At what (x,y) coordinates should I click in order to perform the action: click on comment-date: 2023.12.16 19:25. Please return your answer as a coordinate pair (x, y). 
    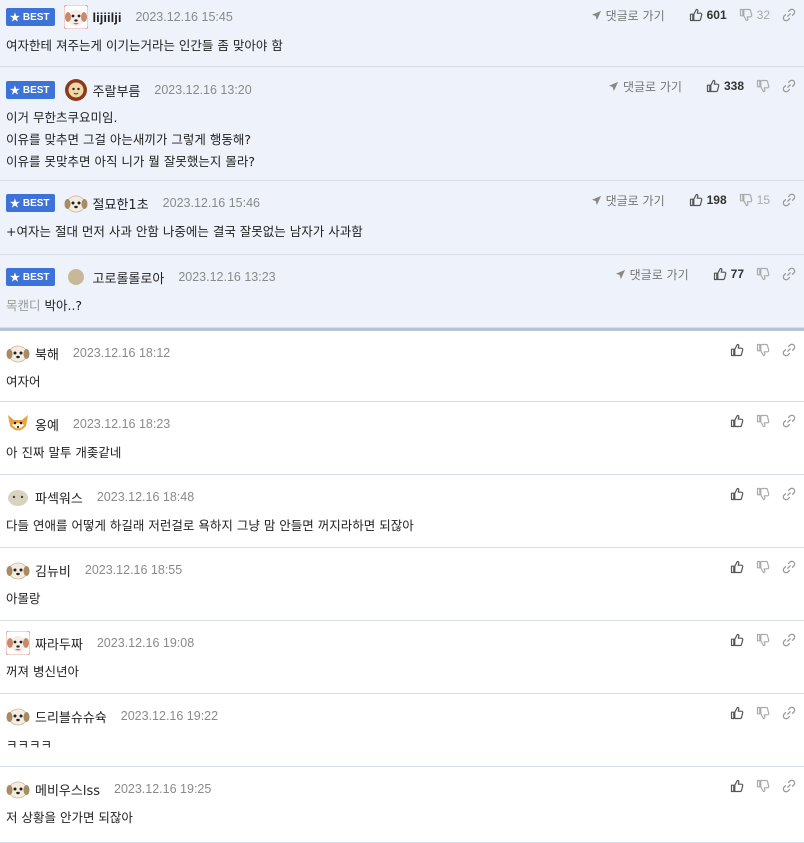
    Looking at the image, I should click on (163, 789).